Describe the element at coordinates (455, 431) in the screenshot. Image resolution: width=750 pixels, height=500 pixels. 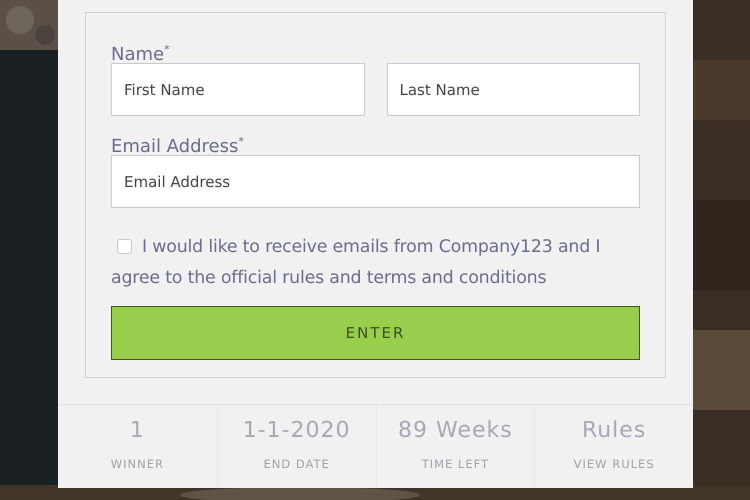
I see `stat-value: 89 Weeks` at that location.